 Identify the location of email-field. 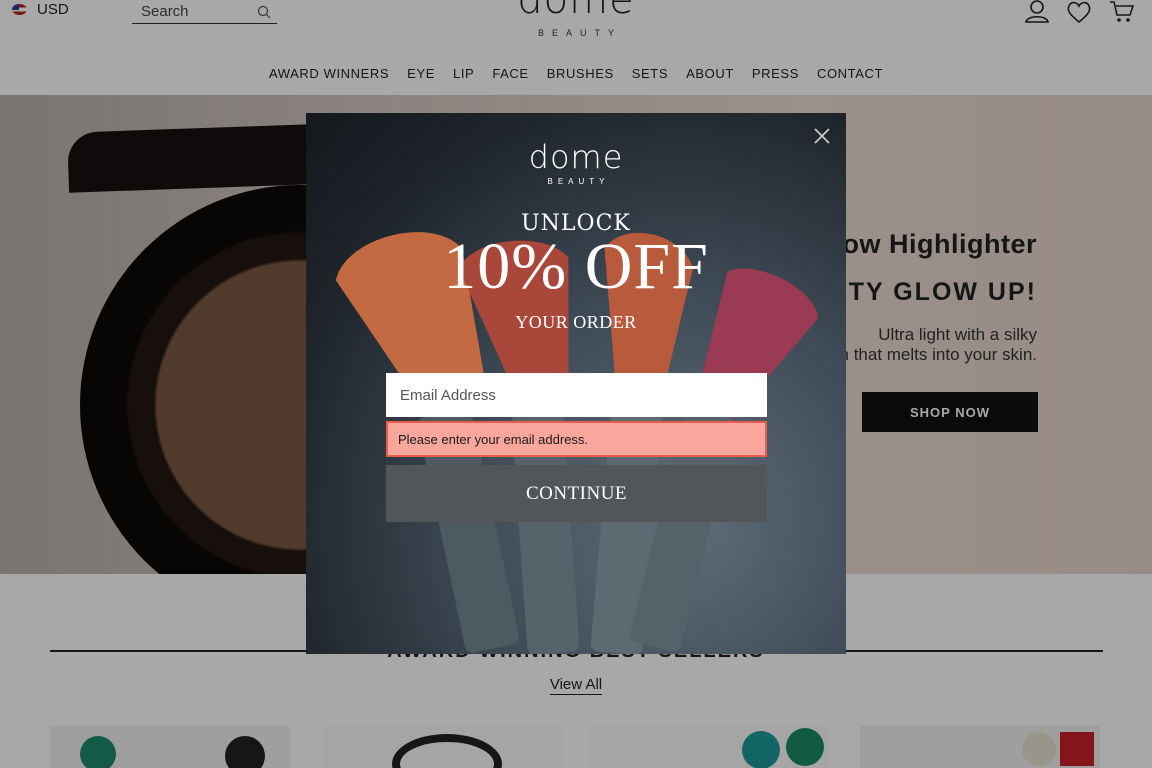
(576, 395).